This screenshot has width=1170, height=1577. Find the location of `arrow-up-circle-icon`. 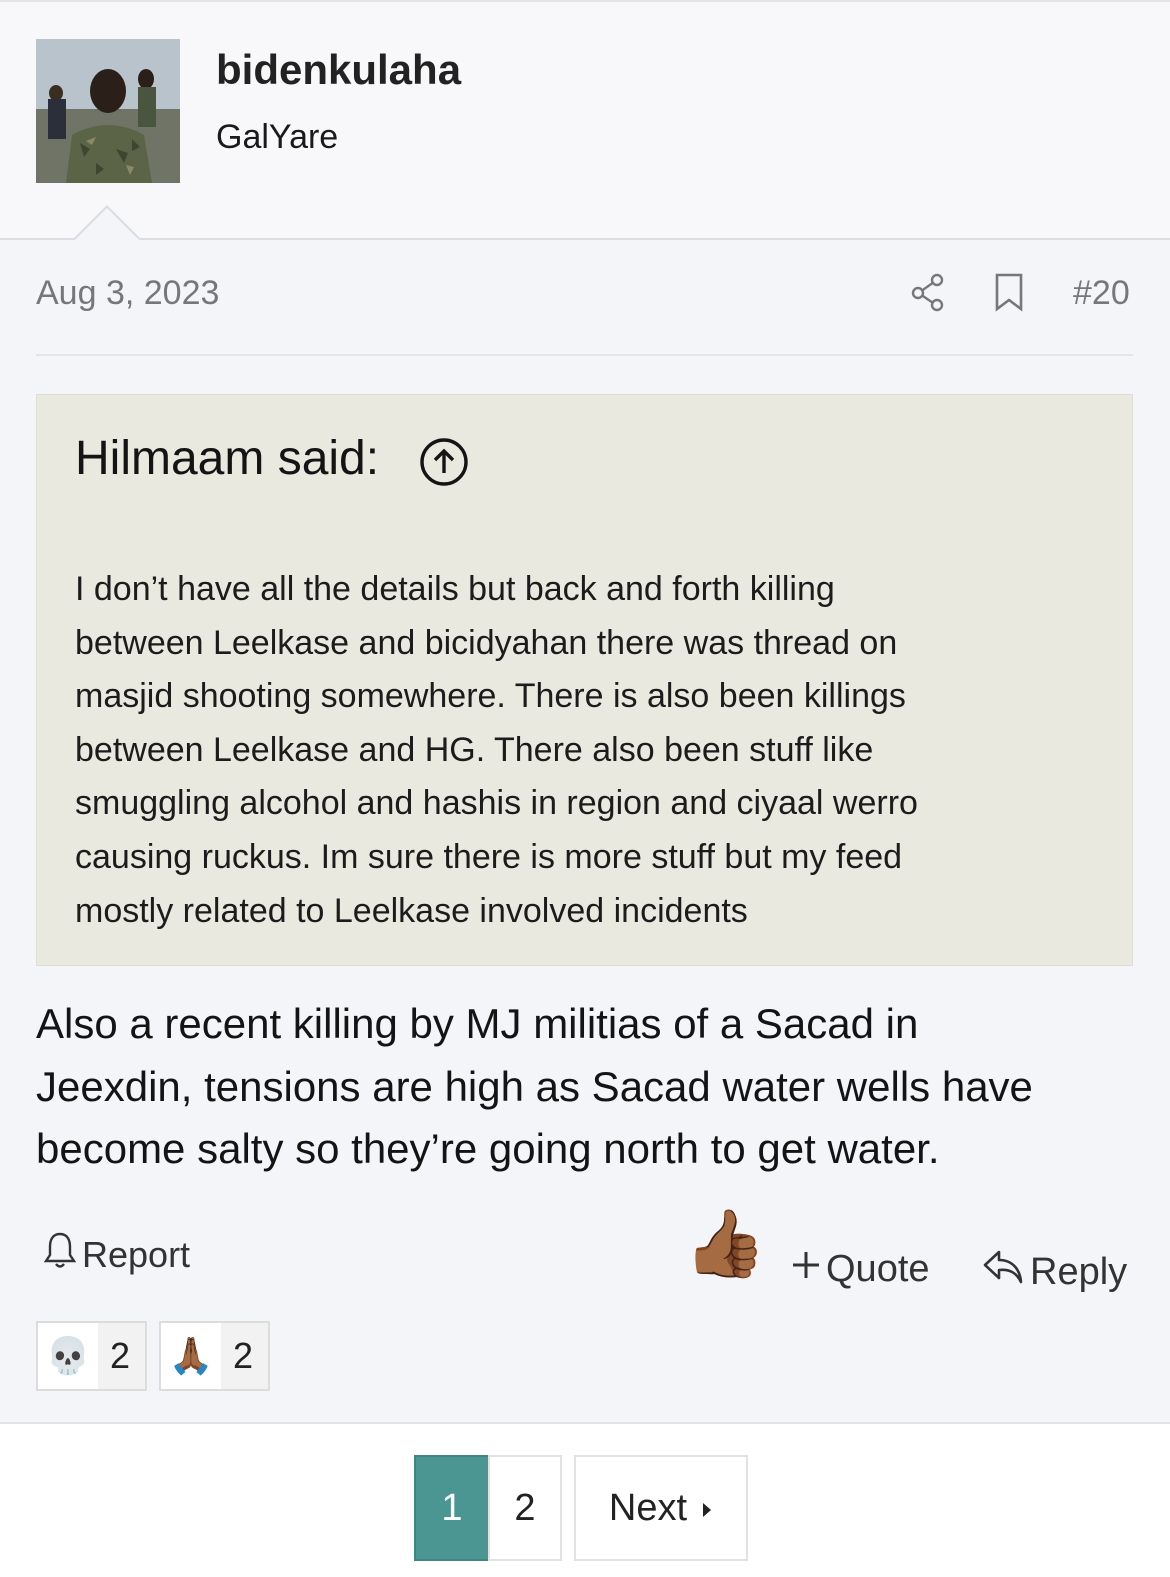

arrow-up-circle-icon is located at coordinates (444, 464).